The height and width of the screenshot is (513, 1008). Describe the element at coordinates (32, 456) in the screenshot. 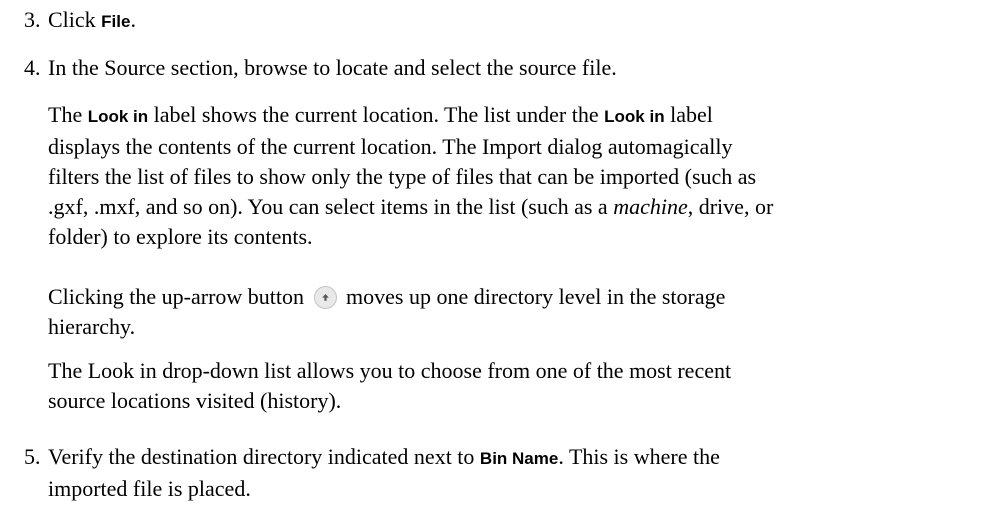

I see `step-number: 5.` at that location.